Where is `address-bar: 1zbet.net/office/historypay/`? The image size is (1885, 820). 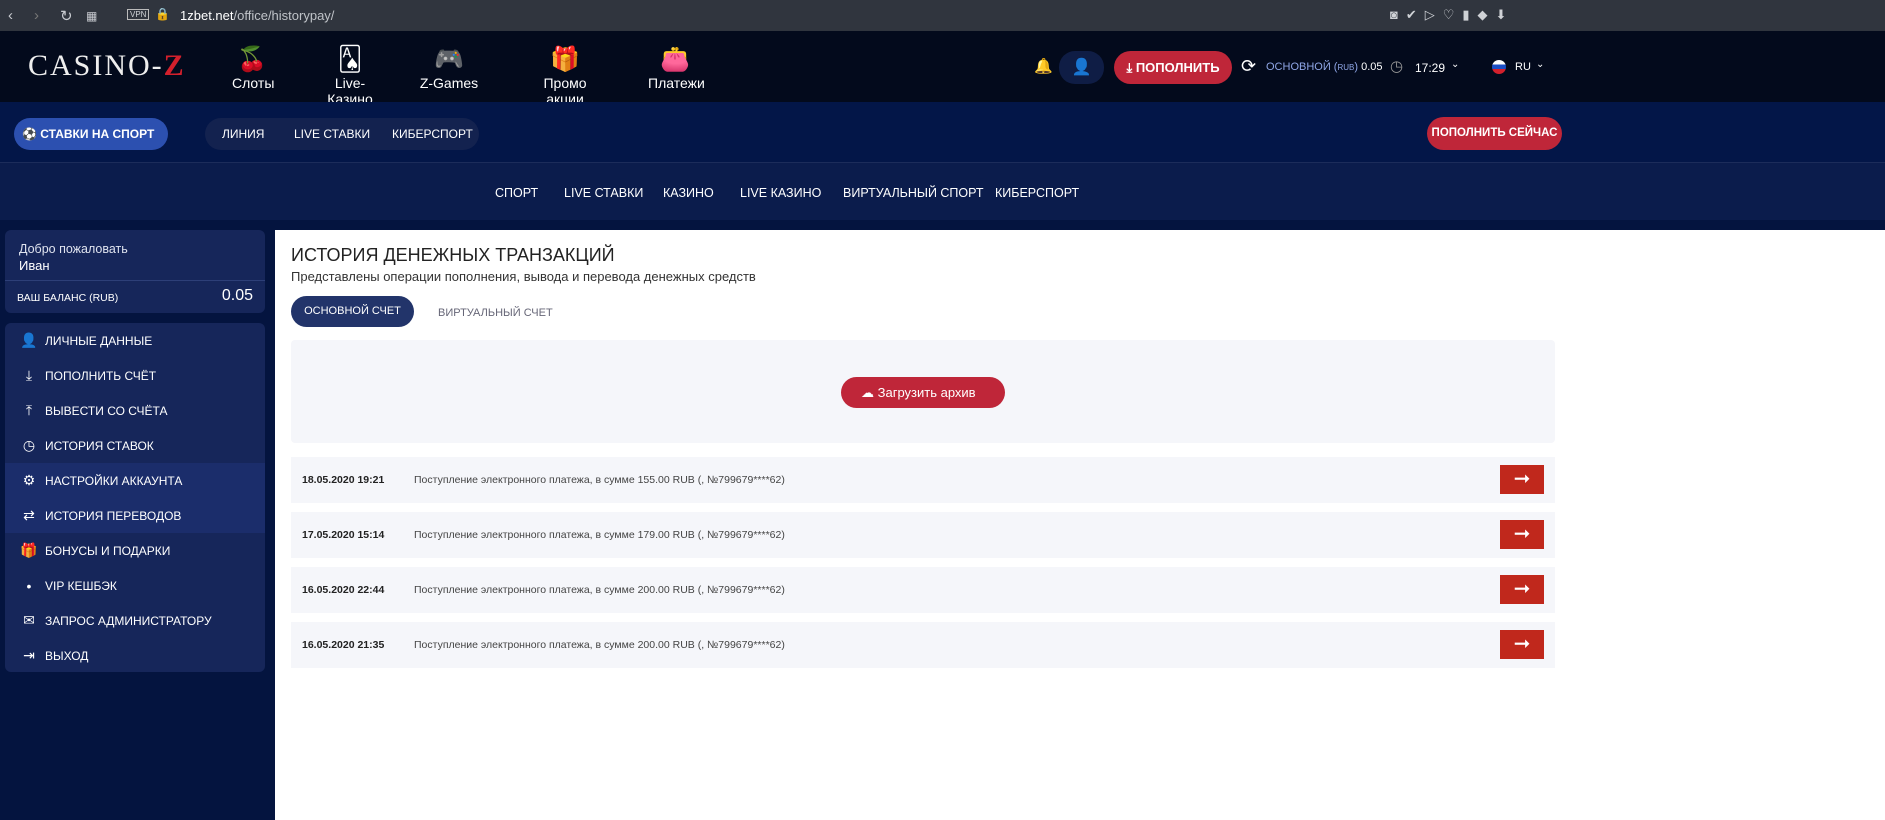
address-bar: 1zbet.net/office/historypay/ is located at coordinates (257, 15).